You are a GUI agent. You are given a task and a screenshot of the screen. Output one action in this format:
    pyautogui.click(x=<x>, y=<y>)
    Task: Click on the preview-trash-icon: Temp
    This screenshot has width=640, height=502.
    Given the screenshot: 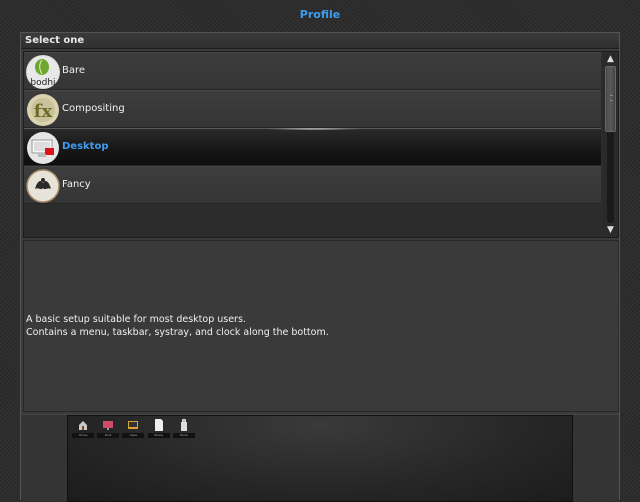 What is the action you would take?
    pyautogui.click(x=183, y=429)
    